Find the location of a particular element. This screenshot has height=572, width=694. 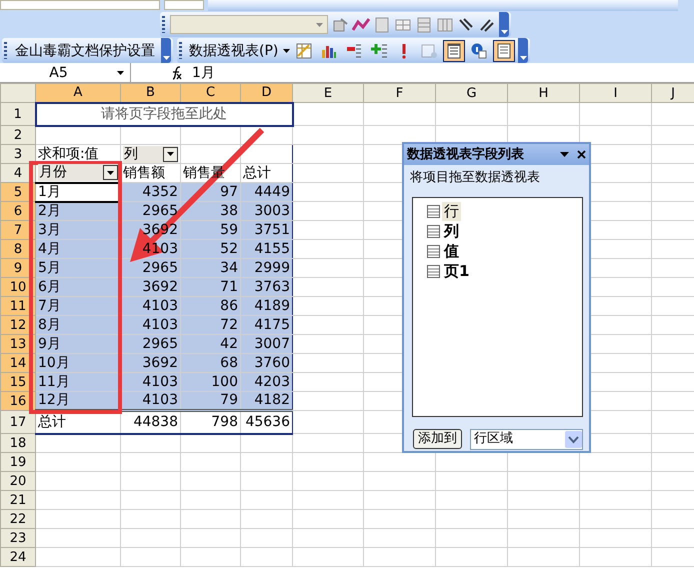

plus-icon is located at coordinates (379, 51).